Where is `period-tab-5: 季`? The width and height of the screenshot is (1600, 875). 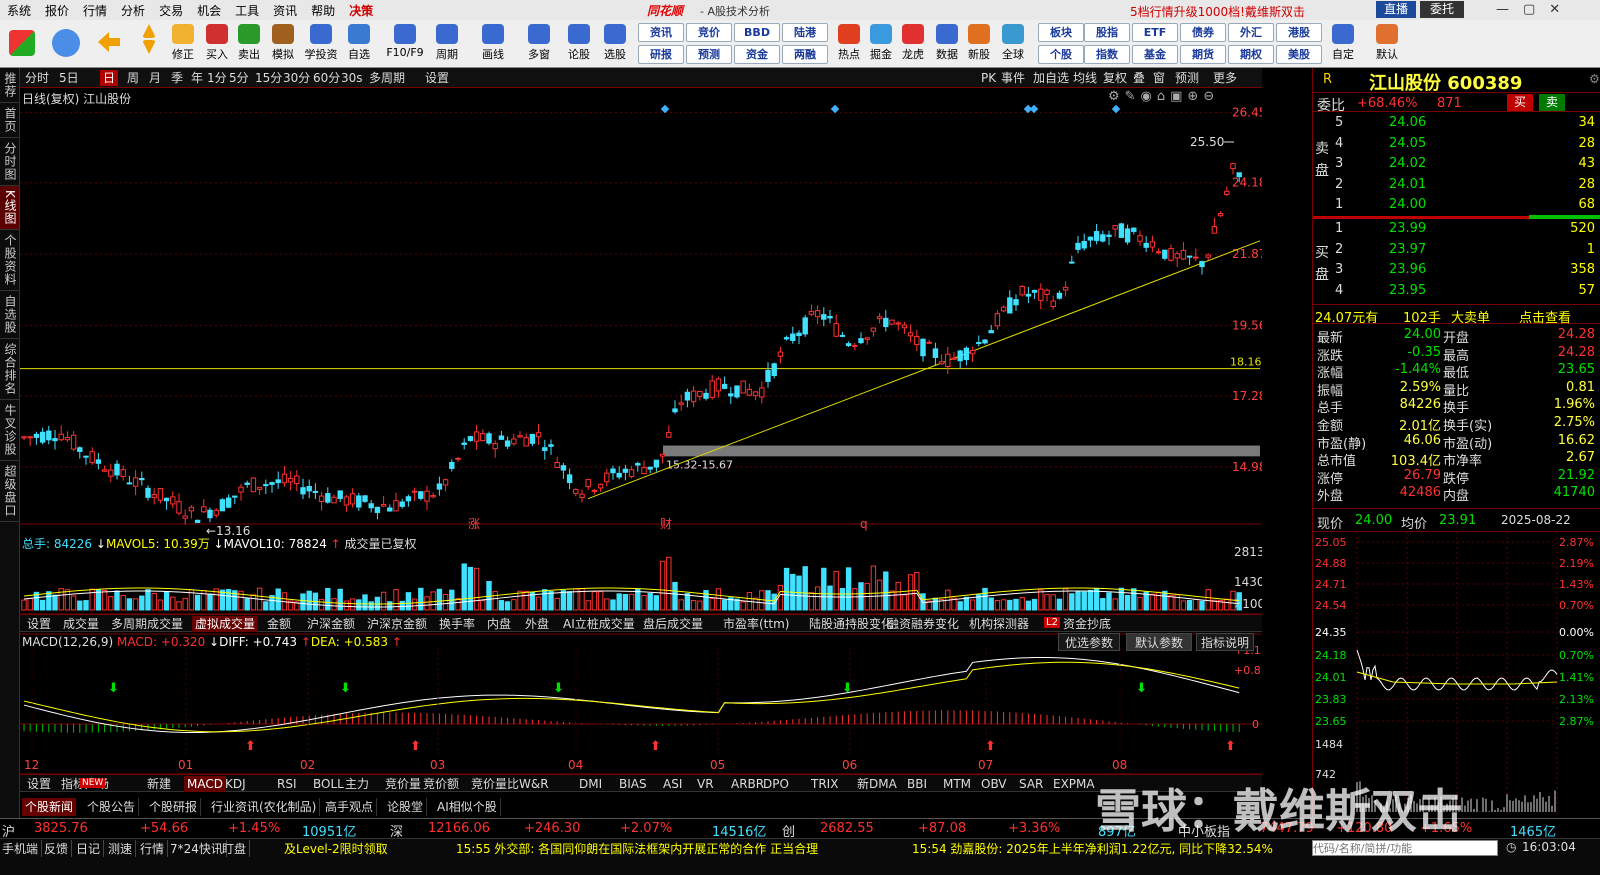 period-tab-5: 季 is located at coordinates (177, 78).